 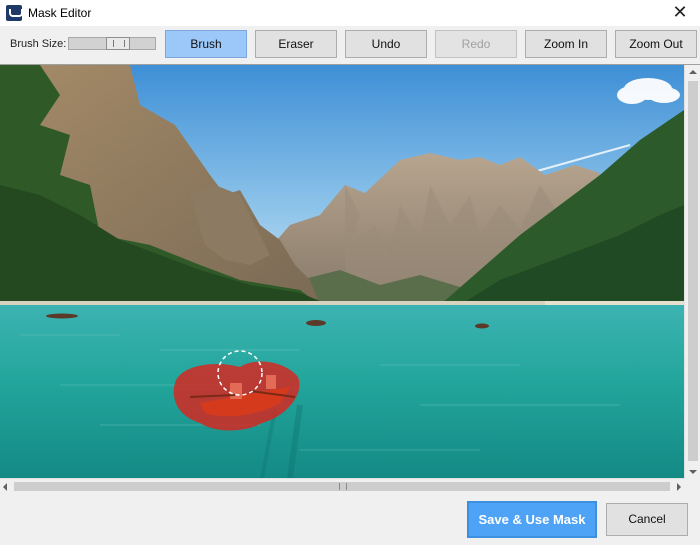 What do you see at coordinates (350, 13) in the screenshot?
I see `title-bar: Mask Editor ✕` at bounding box center [350, 13].